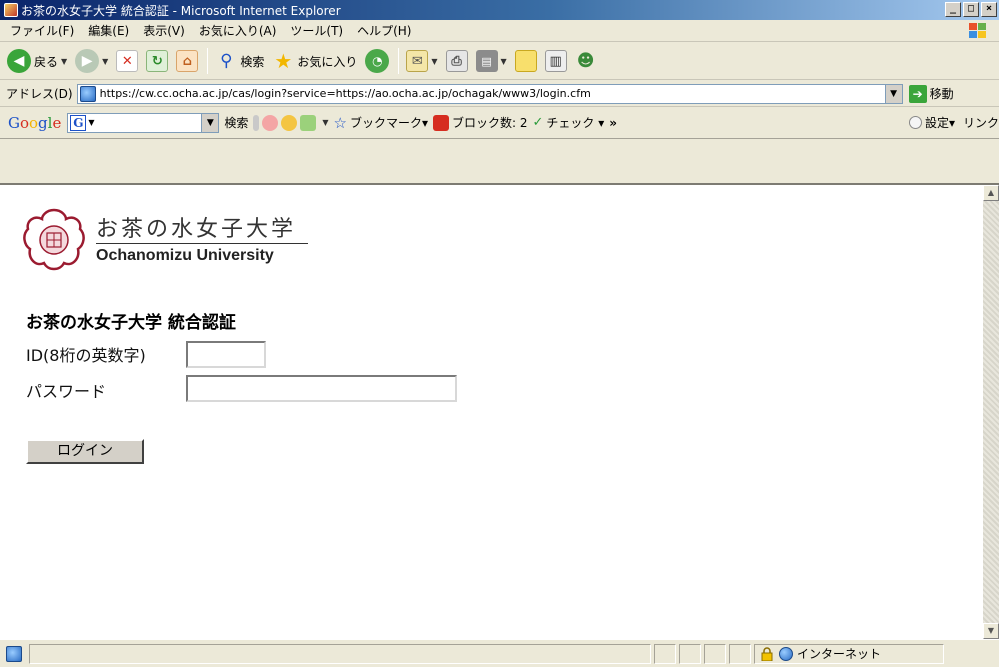 This screenshot has height=667, width=999. Describe the element at coordinates (211, 122) in the screenshot. I see `google-search-dropdown-icon: ▼` at that location.